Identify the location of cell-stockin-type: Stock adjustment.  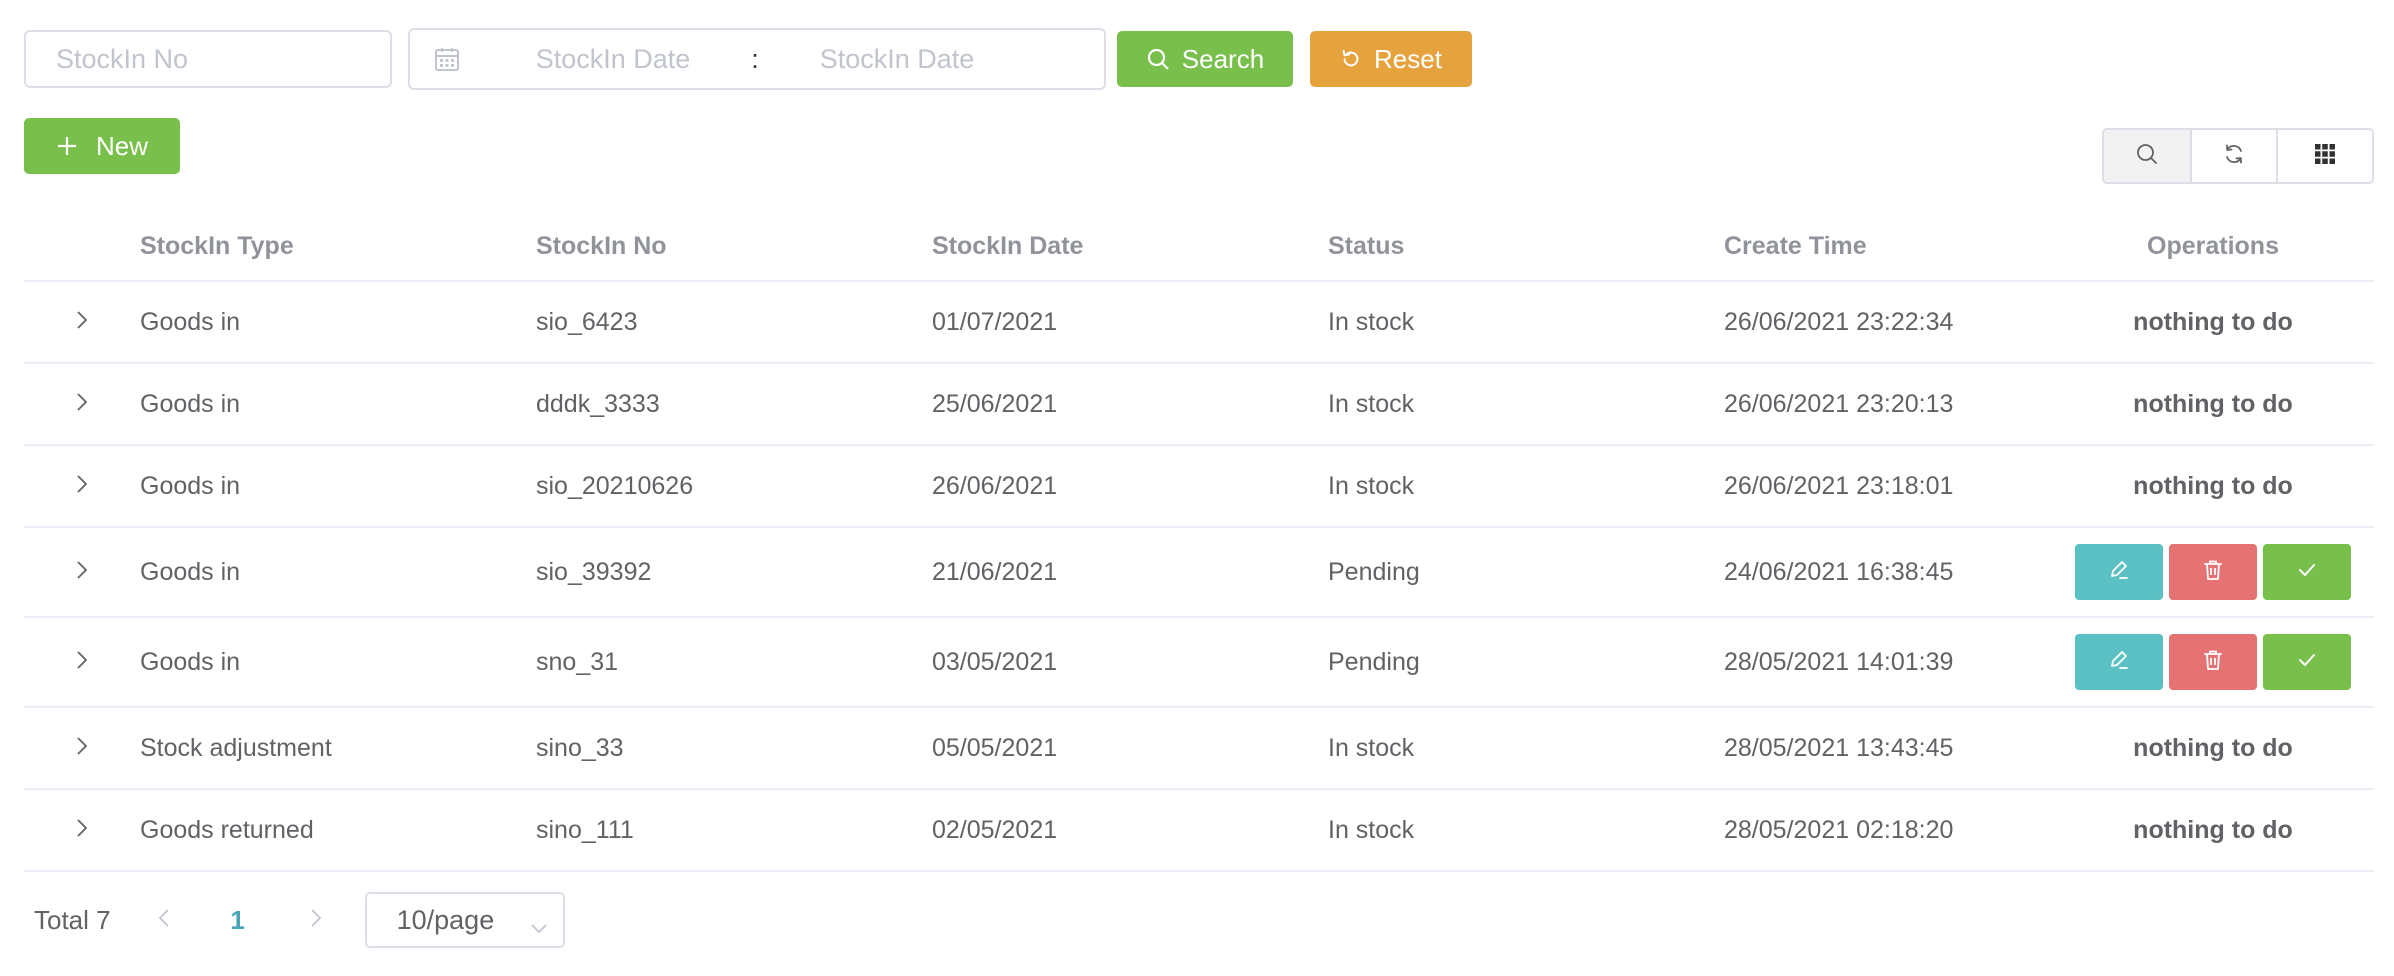
(236, 747).